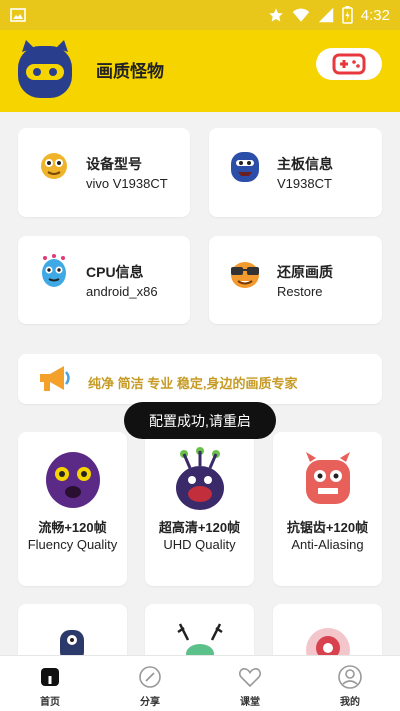 Image resolution: width=400 pixels, height=711 pixels. Describe the element at coordinates (18, 15) in the screenshot. I see `image-icon` at that location.